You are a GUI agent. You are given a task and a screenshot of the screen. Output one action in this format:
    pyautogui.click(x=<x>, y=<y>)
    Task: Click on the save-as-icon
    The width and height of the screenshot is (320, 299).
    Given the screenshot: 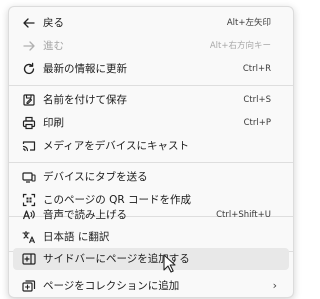 What is the action you would take?
    pyautogui.click(x=29, y=100)
    